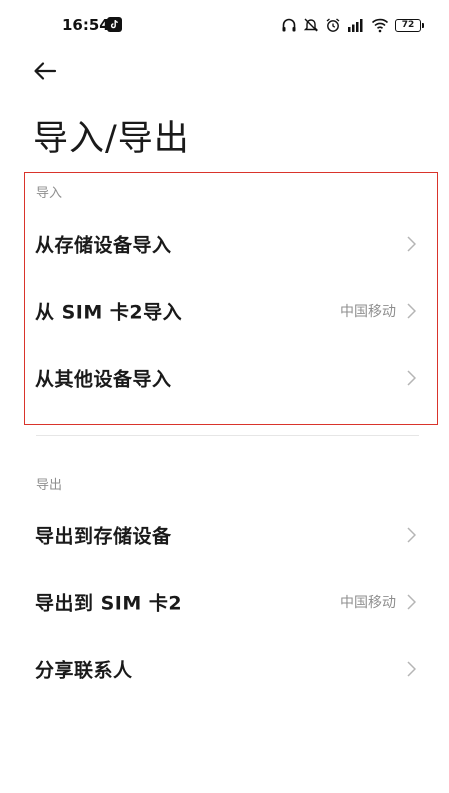 The image size is (449, 793). I want to click on import-from-other-device-item: 从其他设备导入, so click(224, 378).